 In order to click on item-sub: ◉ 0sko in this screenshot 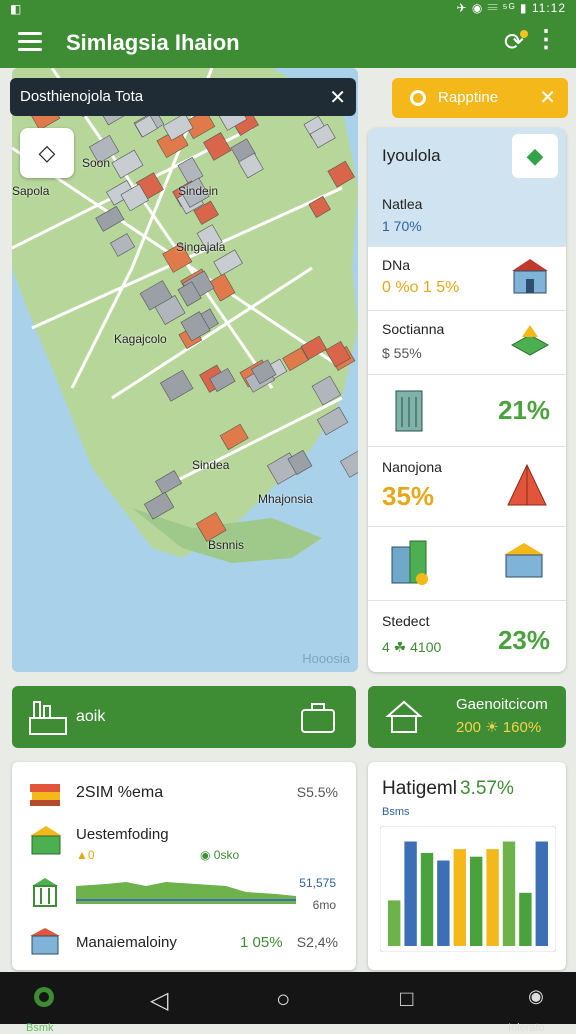, I will do `click(220, 855)`.